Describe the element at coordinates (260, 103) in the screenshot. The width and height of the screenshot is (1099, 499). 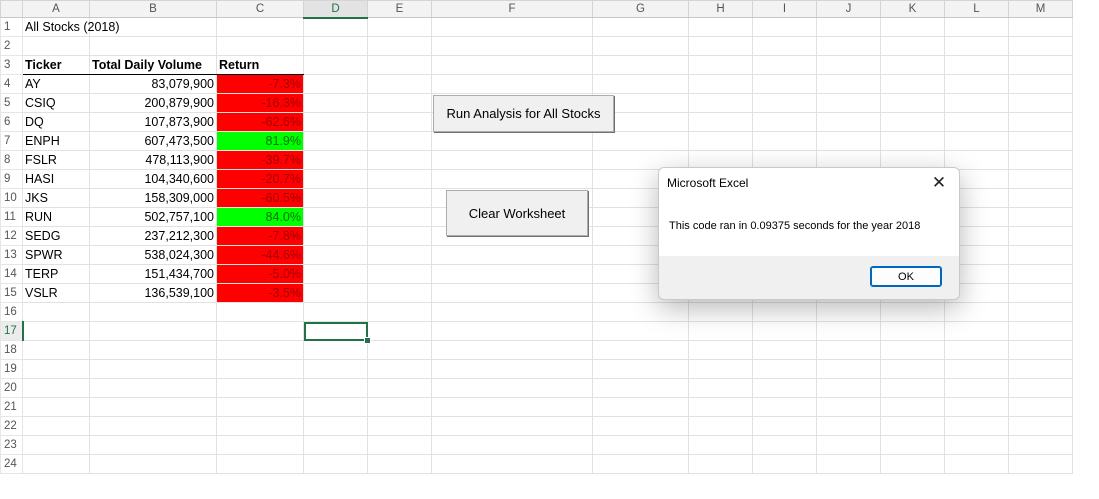
I see `cell-c5: -16.3%` at that location.